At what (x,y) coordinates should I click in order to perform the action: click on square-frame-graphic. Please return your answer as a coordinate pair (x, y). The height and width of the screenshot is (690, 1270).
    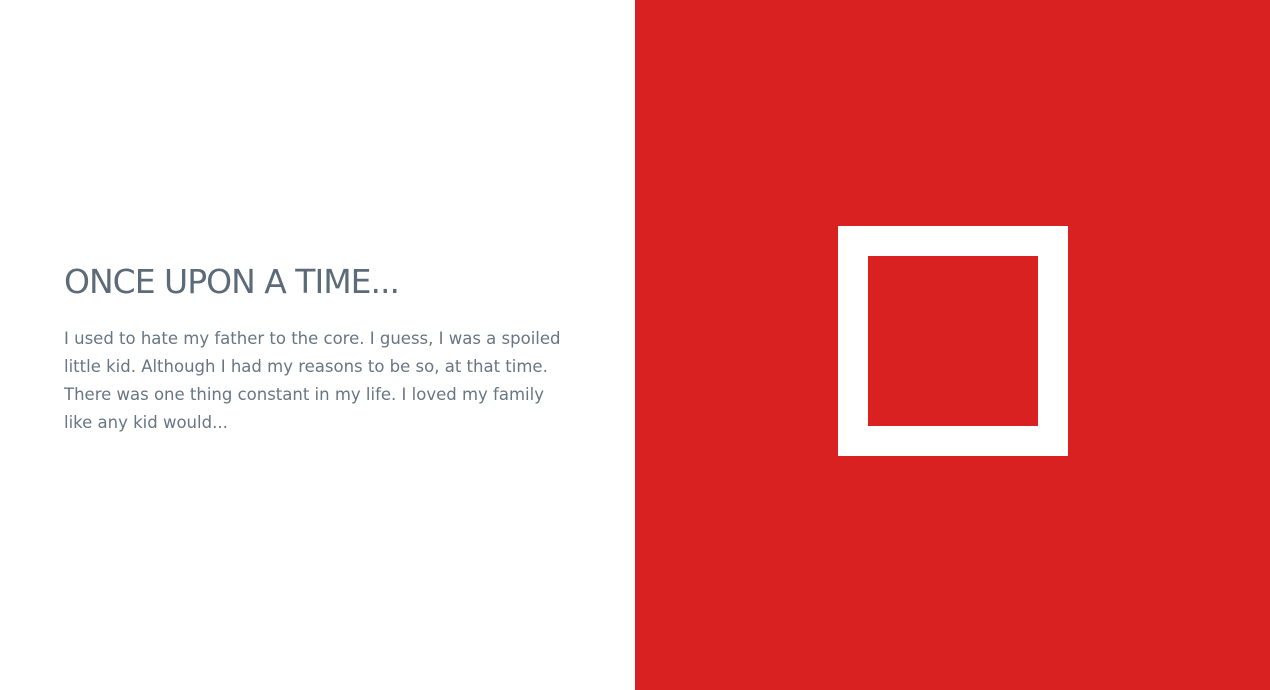
    Looking at the image, I should click on (953, 341).